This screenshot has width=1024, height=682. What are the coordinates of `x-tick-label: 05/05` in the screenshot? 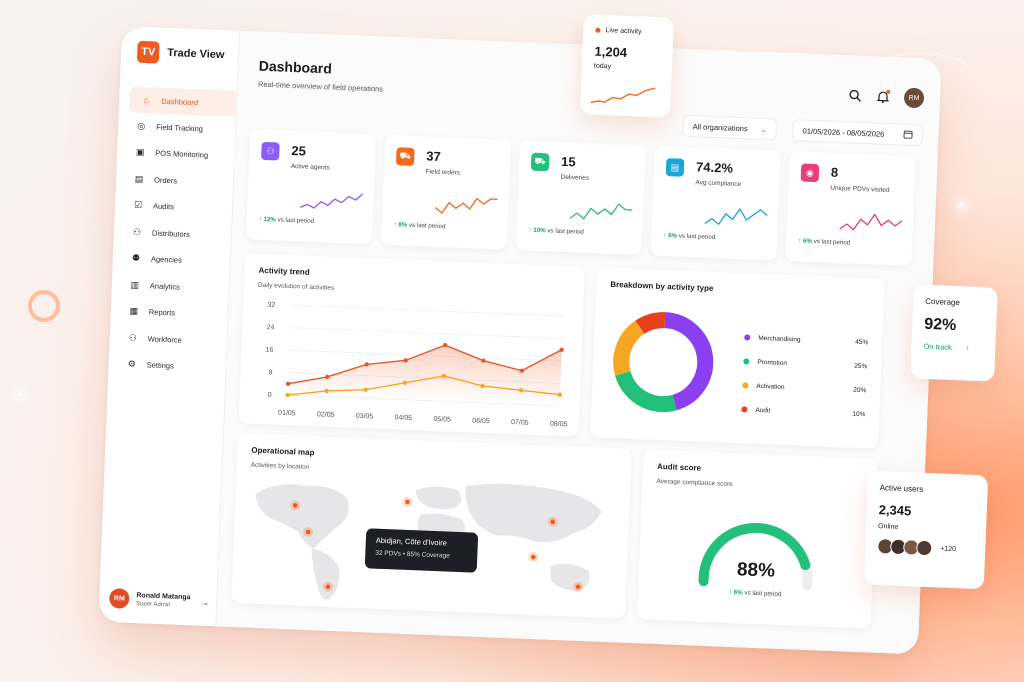 It's located at (442, 420).